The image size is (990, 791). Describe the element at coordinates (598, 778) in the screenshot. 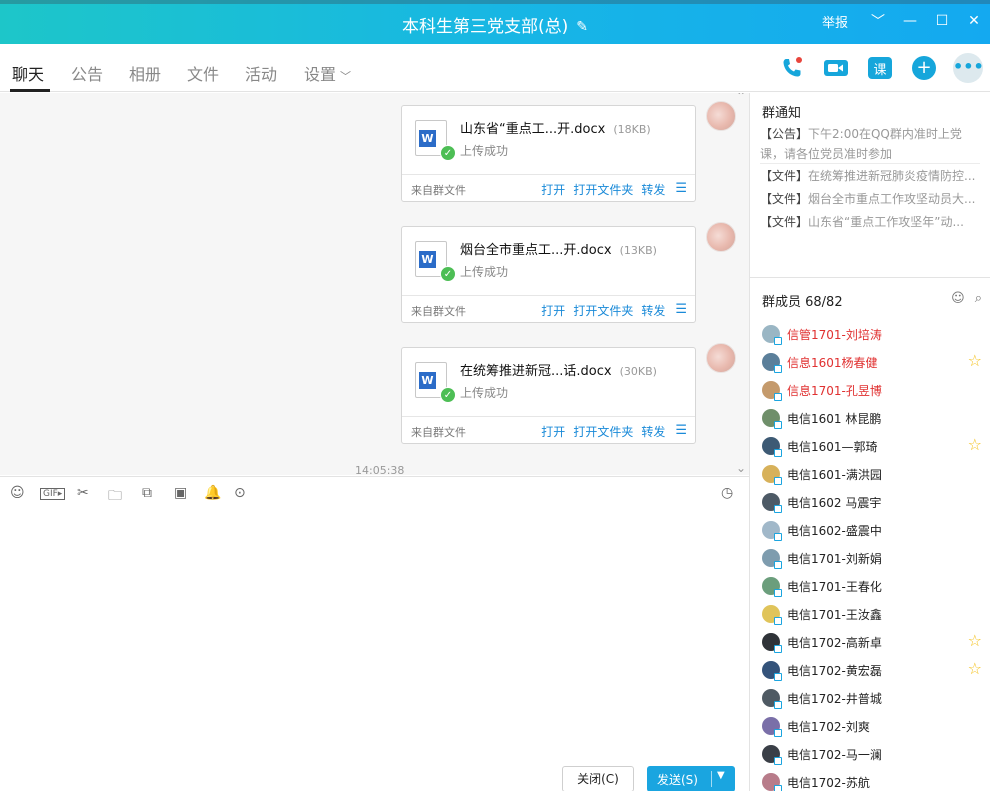

I see `close-chat-button: 关闭(C)` at that location.